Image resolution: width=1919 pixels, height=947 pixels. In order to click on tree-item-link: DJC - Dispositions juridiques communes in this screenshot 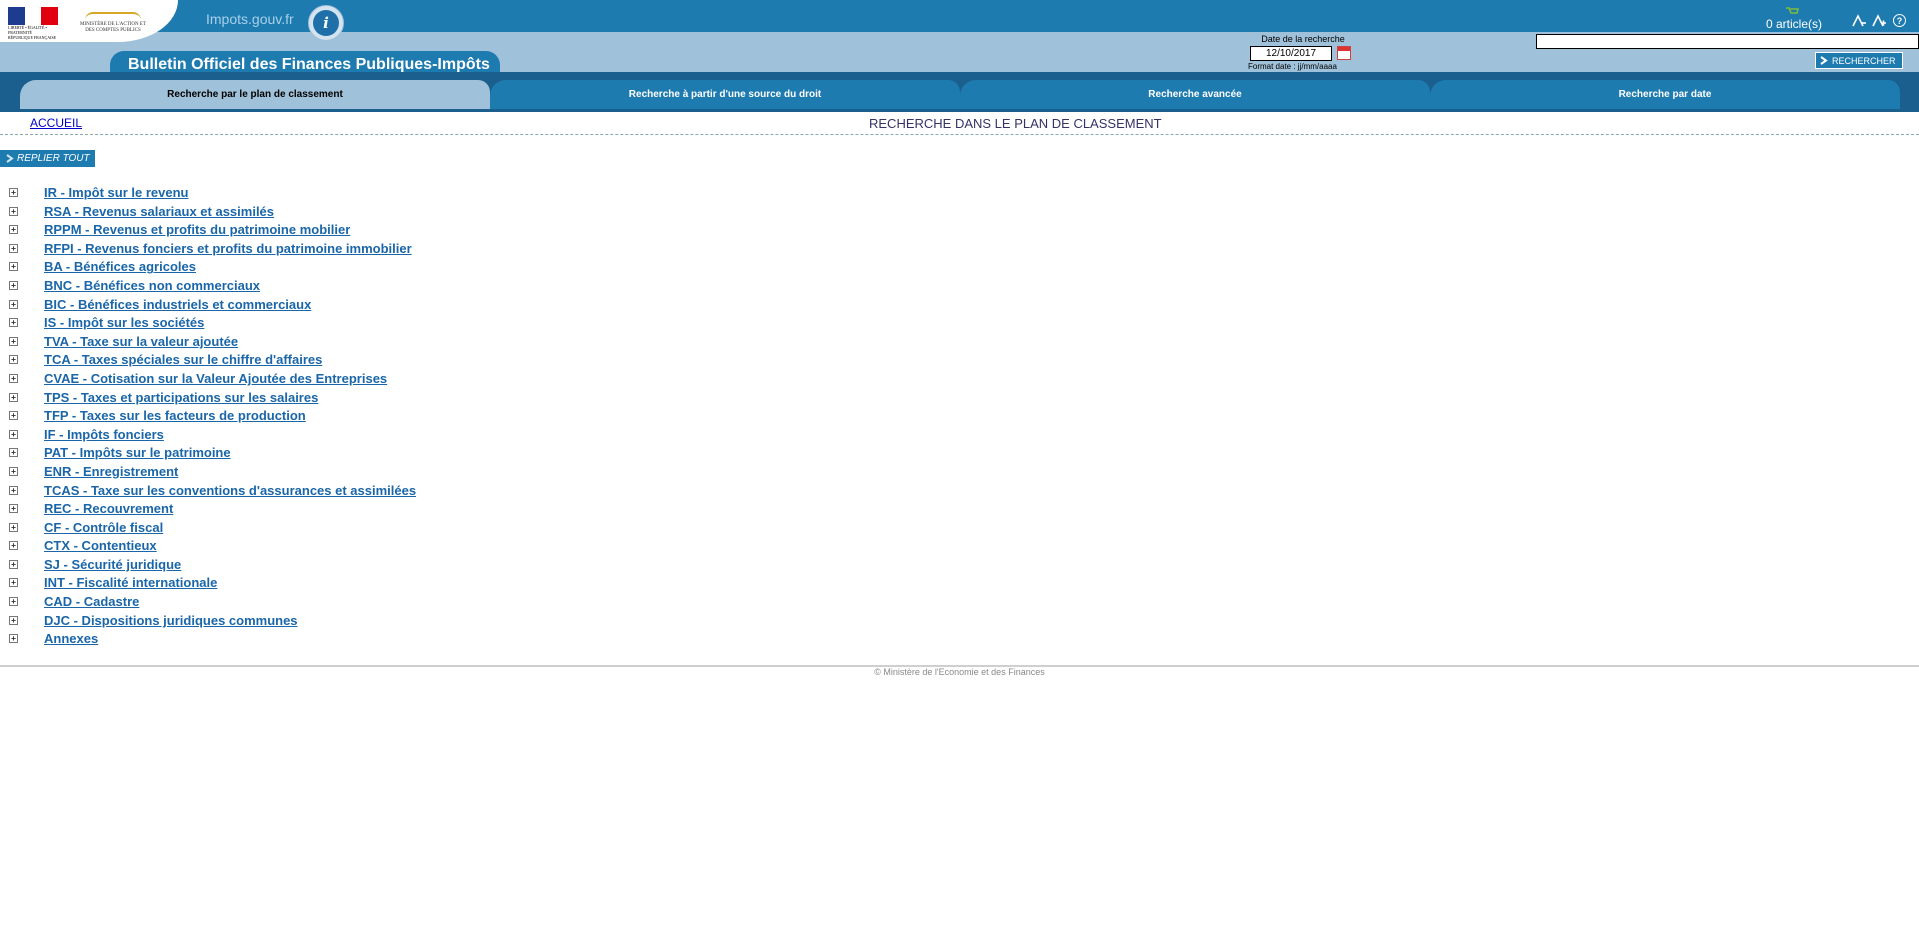, I will do `click(171, 620)`.